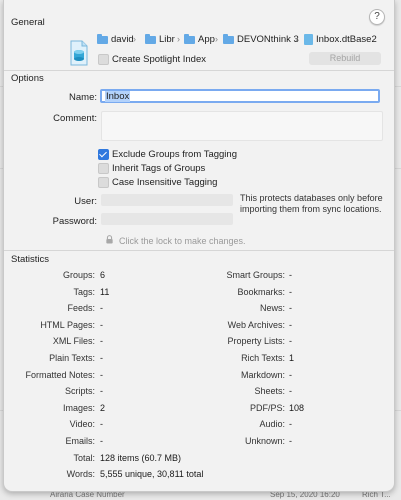 This screenshot has width=401, height=500. What do you see at coordinates (256, 341) in the screenshot?
I see `stat-label: Property Lists:` at bounding box center [256, 341].